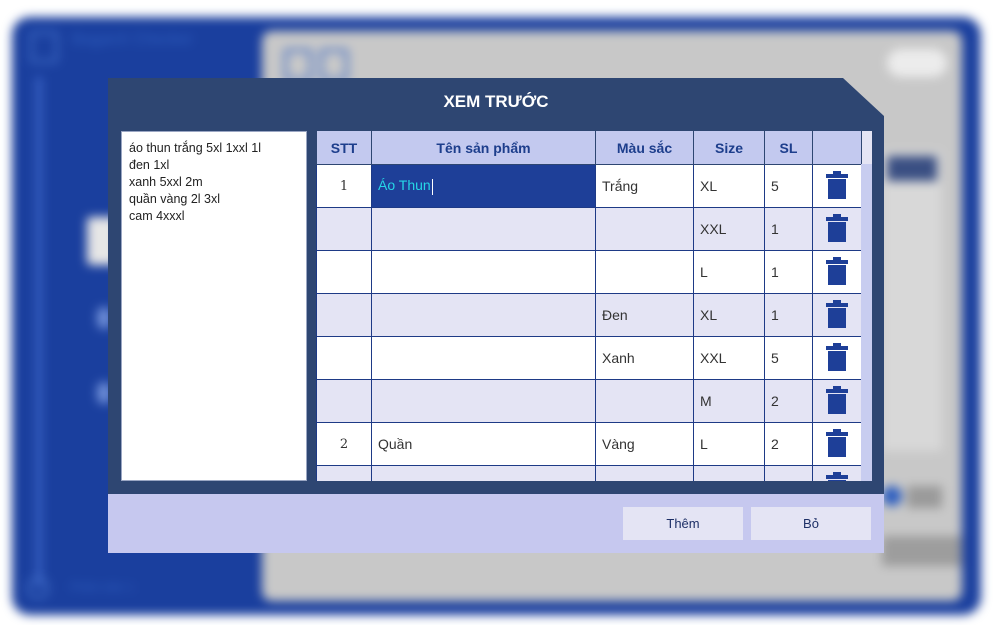  What do you see at coordinates (644, 148) in the screenshot?
I see `header-color: Màu sắc` at bounding box center [644, 148].